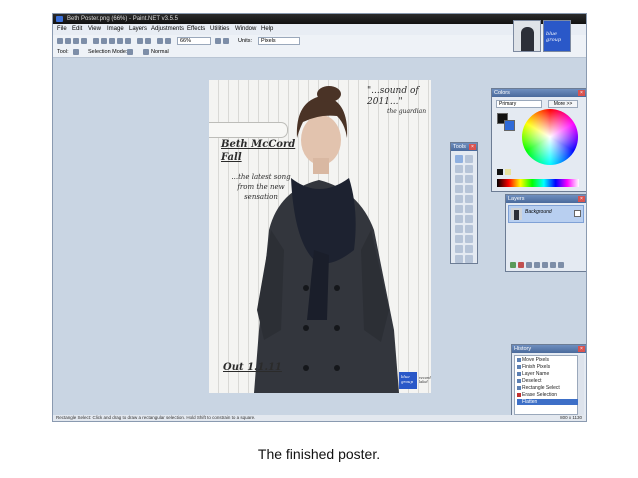 This screenshot has width=638, height=478. What do you see at coordinates (194, 41) in the screenshot?
I see `zoom-combo: 66%` at bounding box center [194, 41].